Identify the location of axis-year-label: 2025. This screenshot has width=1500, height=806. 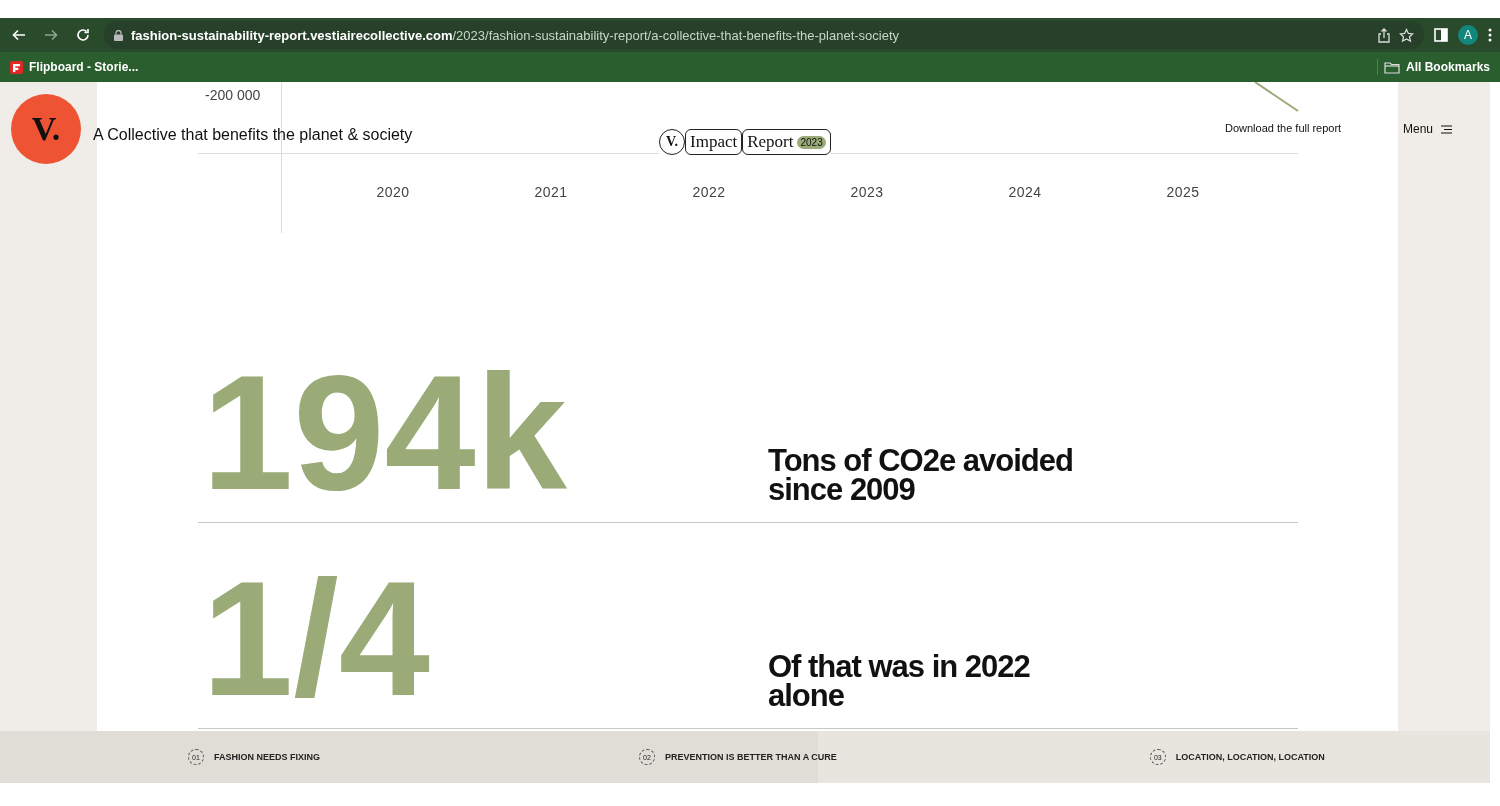
(1183, 192).